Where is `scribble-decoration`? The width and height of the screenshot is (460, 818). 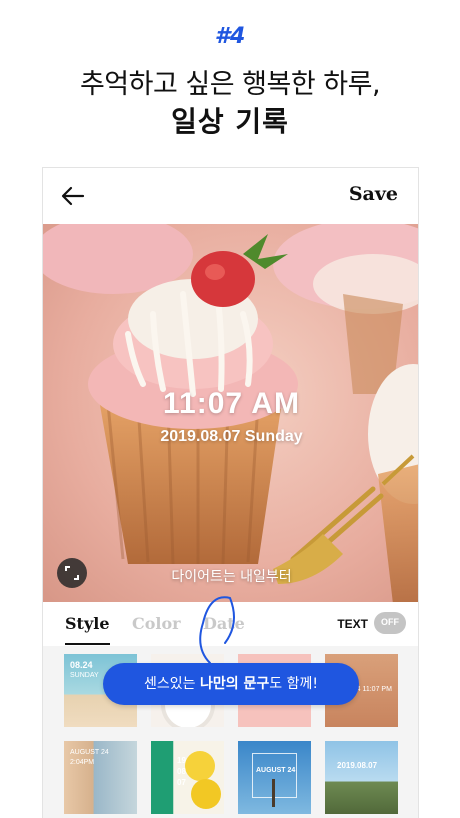
scribble-decoration is located at coordinates (217, 630).